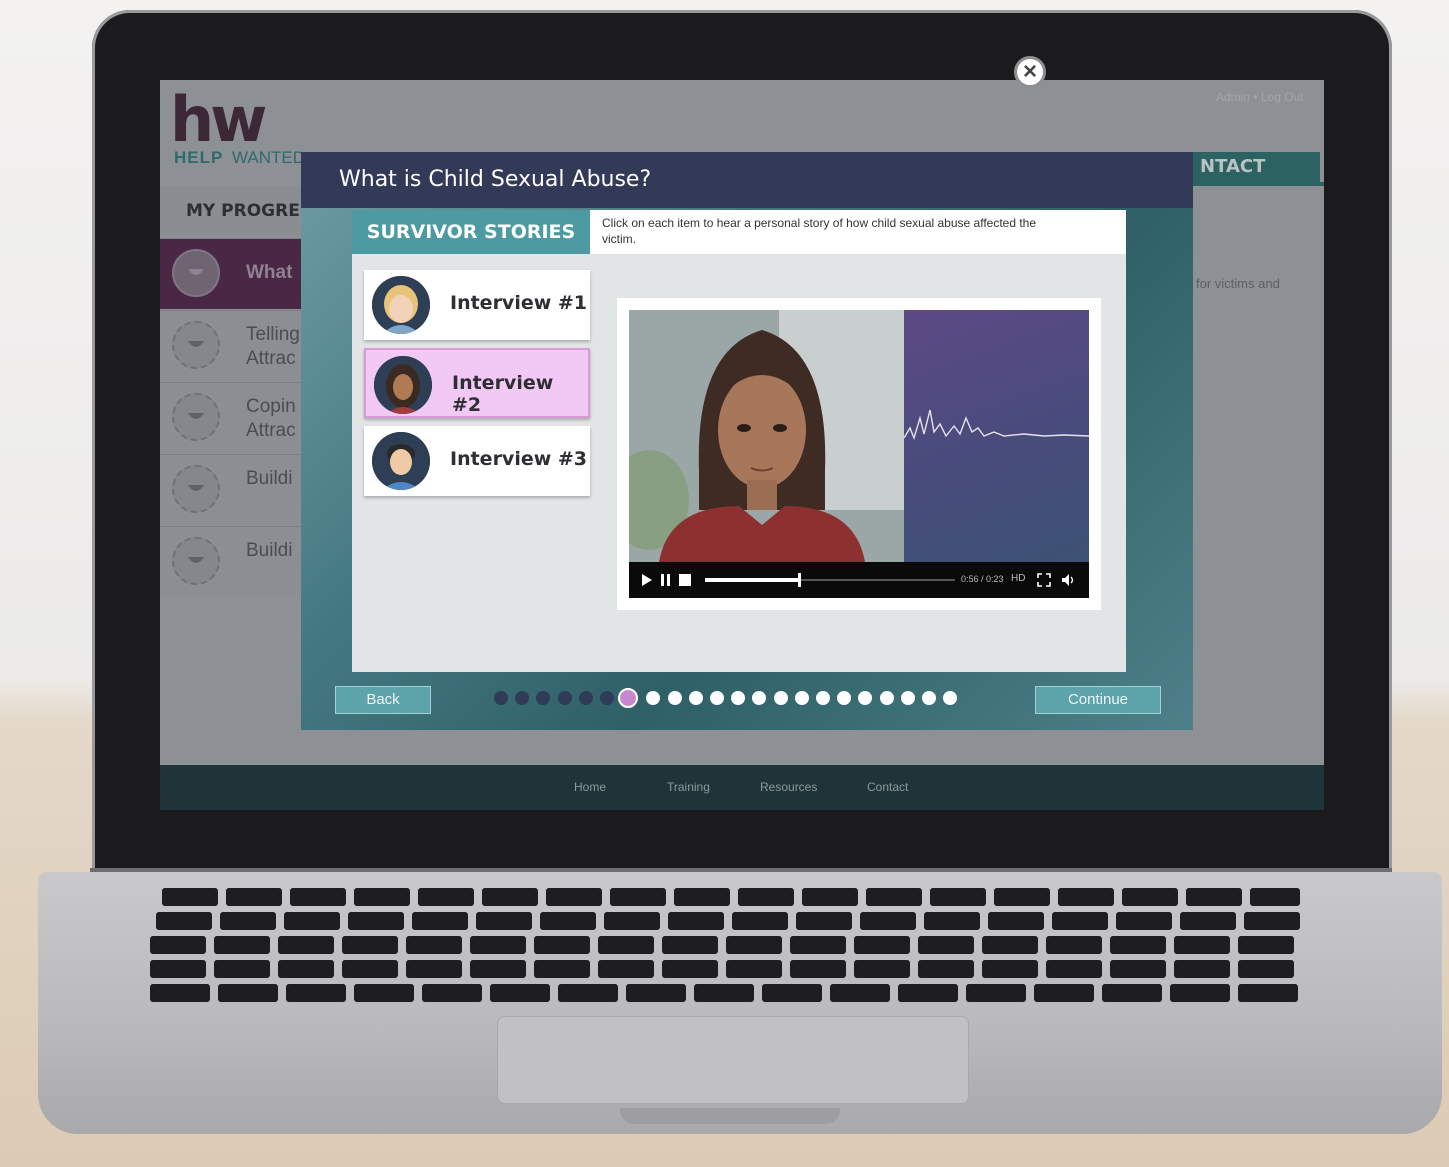  What do you see at coordinates (733, 1060) in the screenshot?
I see `laptop-trackpad` at bounding box center [733, 1060].